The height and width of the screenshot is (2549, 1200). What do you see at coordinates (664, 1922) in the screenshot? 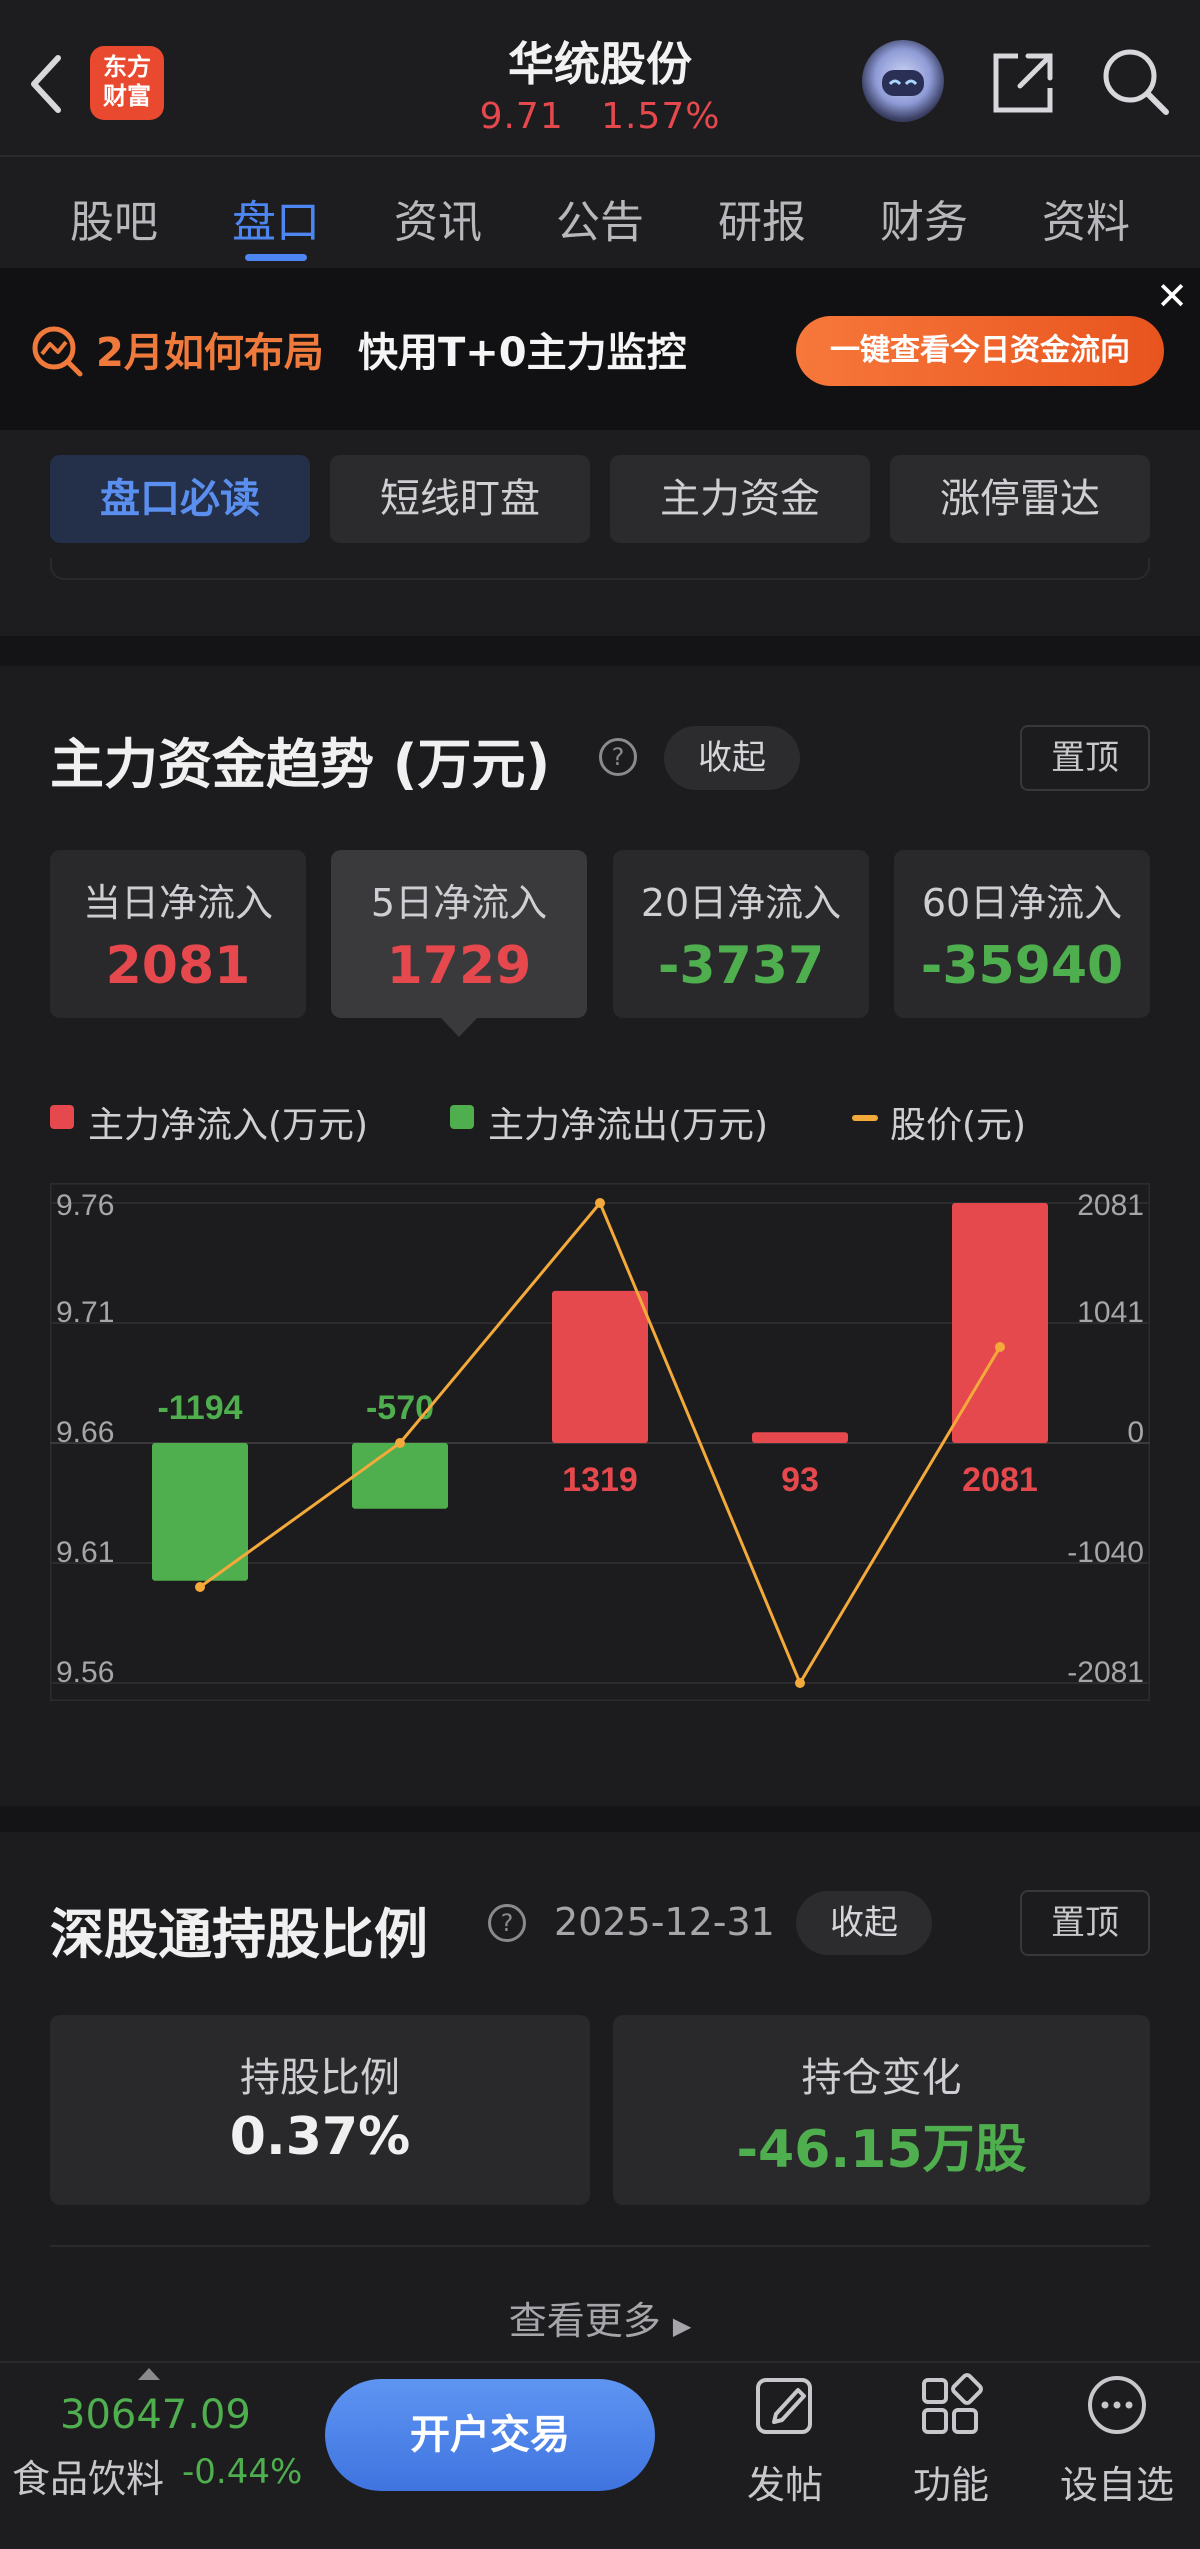
I see `hk-connect-date: 2025-12-31` at bounding box center [664, 1922].